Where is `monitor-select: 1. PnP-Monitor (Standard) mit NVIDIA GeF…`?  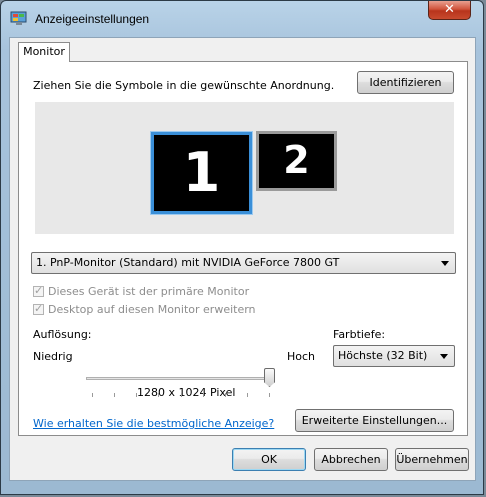 monitor-select: 1. PnP-Monitor (Standard) mit NVIDIA GeF… is located at coordinates (243, 263).